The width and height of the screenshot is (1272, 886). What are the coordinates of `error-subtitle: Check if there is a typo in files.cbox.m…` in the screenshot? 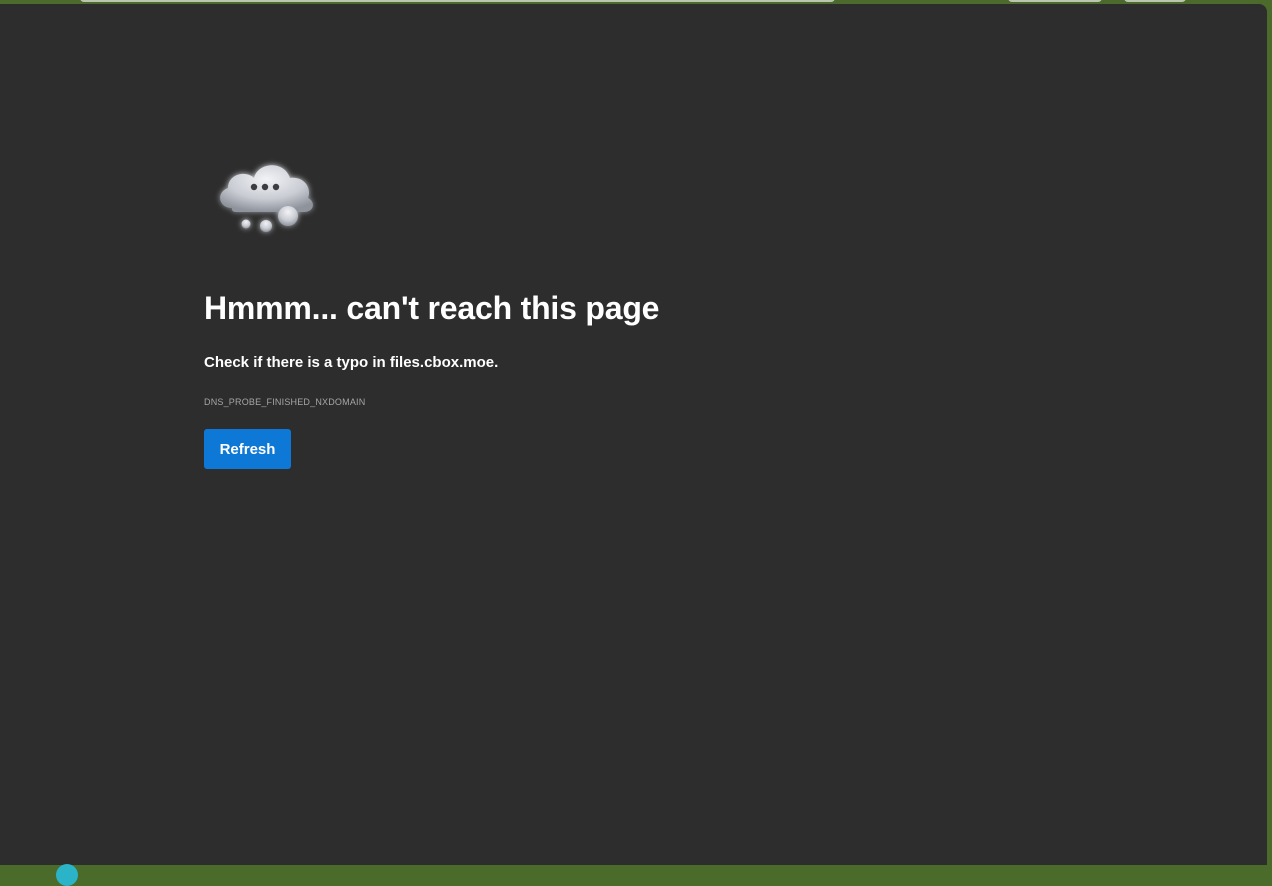 It's located at (351, 362).